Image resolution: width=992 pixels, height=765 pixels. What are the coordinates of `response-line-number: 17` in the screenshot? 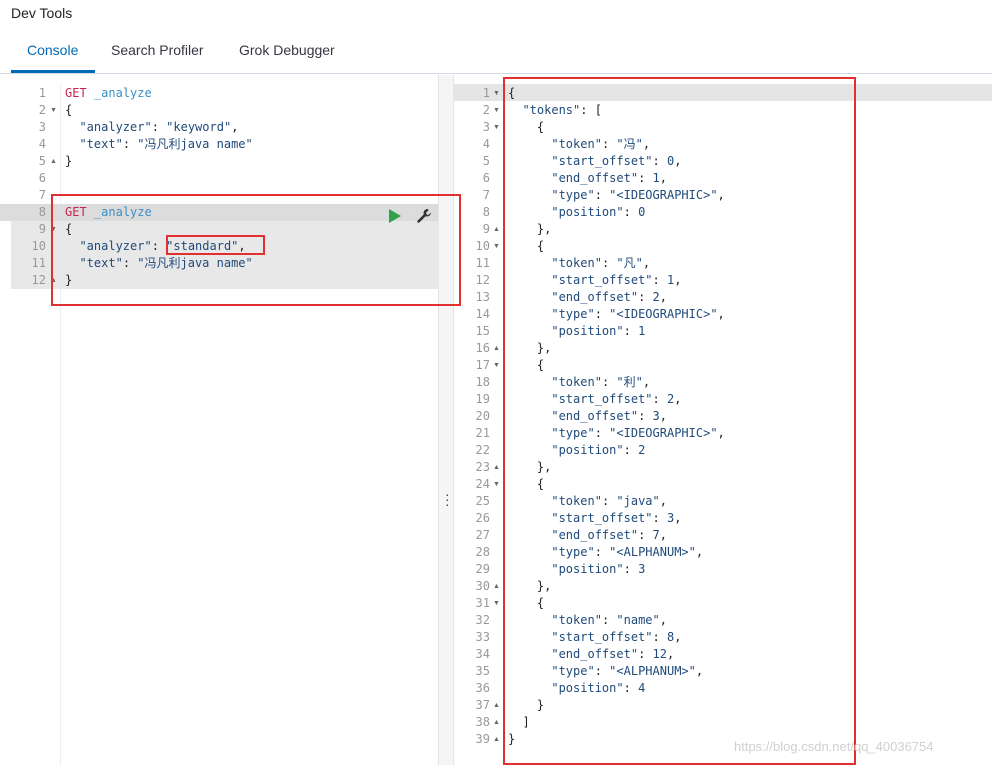 It's located at (482, 365).